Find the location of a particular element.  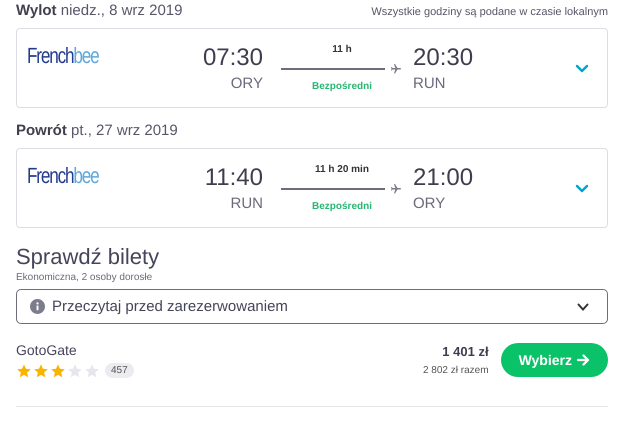

total-price: 2 802 zł razem is located at coordinates (455, 370).